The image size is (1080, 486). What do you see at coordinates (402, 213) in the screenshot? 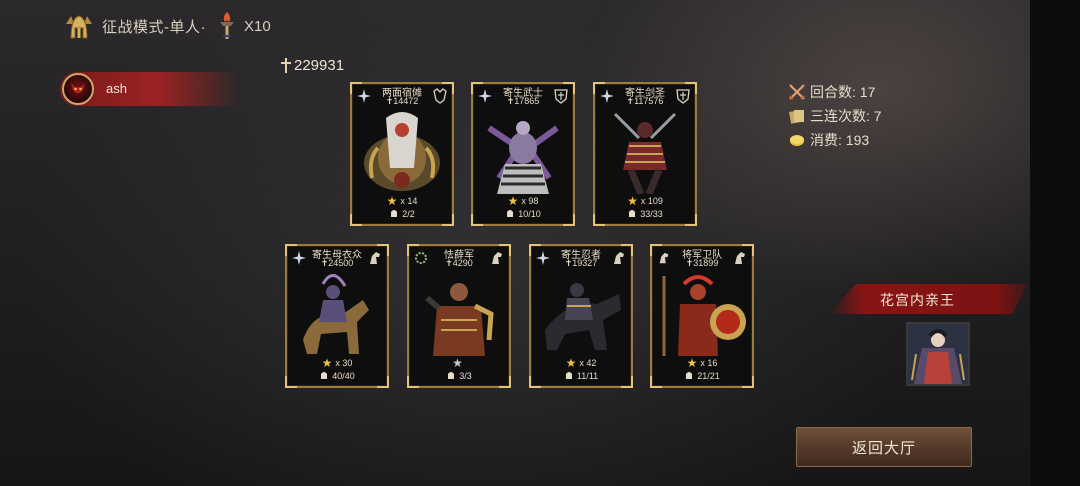
I see `unit-troops: 2/2` at bounding box center [402, 213].